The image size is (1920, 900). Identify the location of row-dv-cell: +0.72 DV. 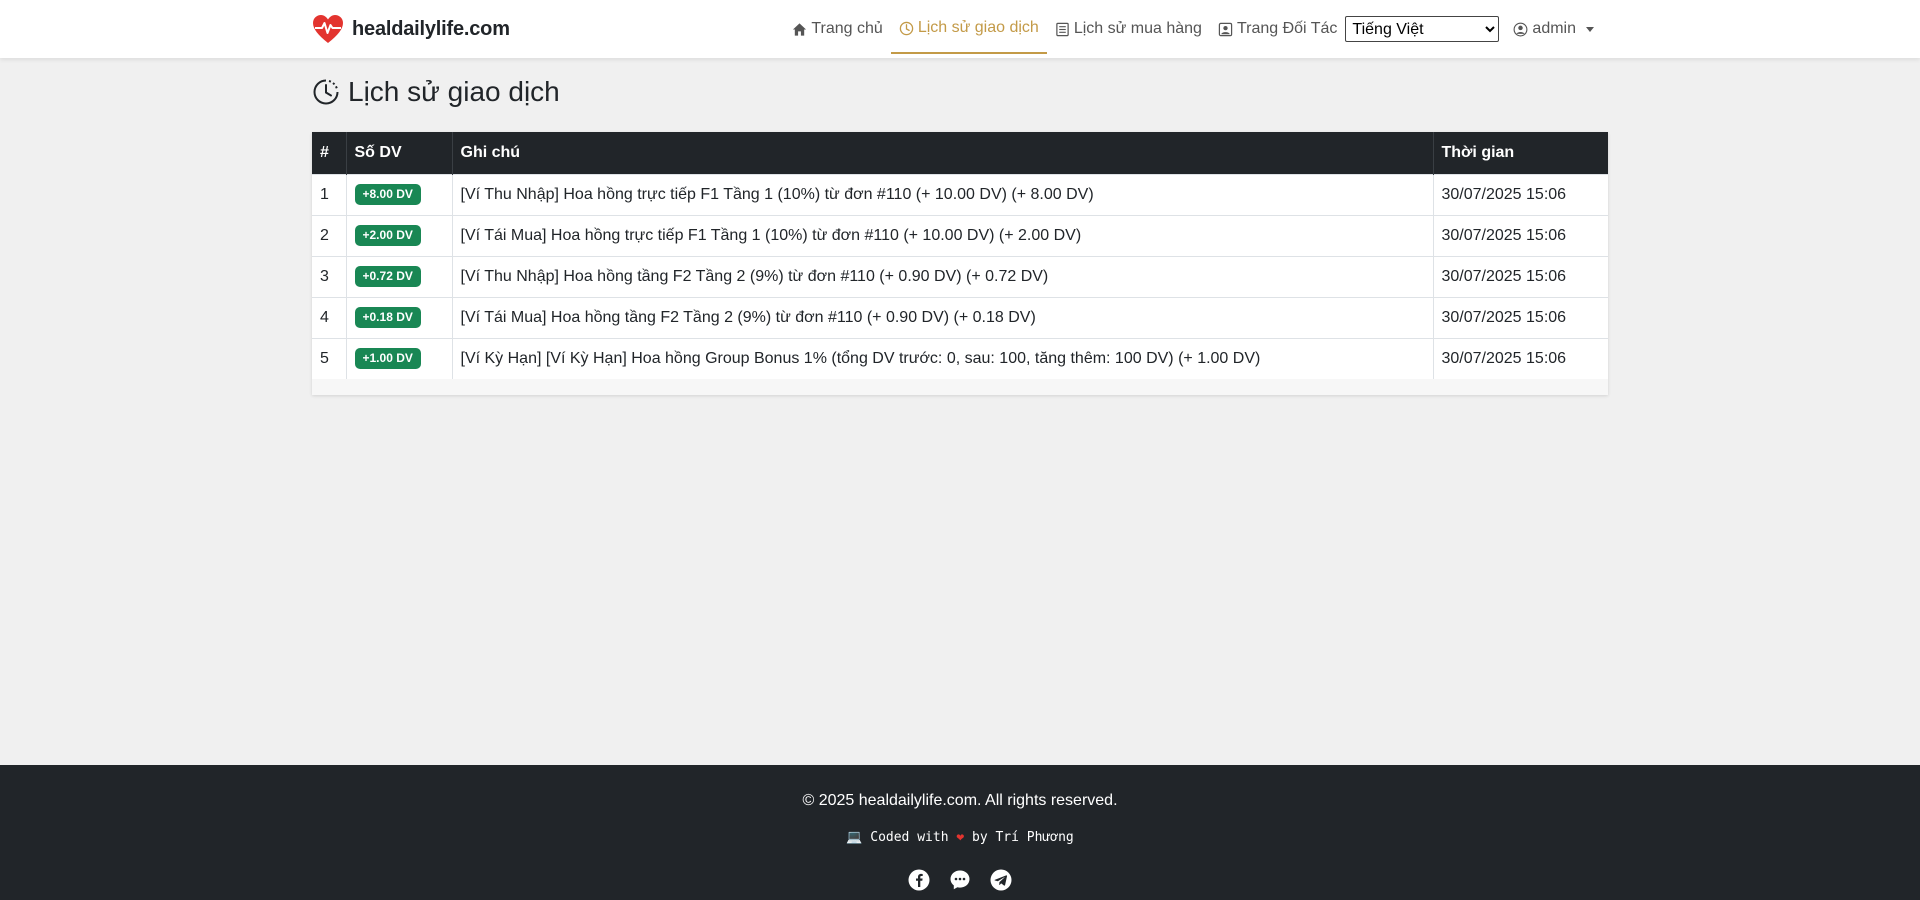
(399, 276).